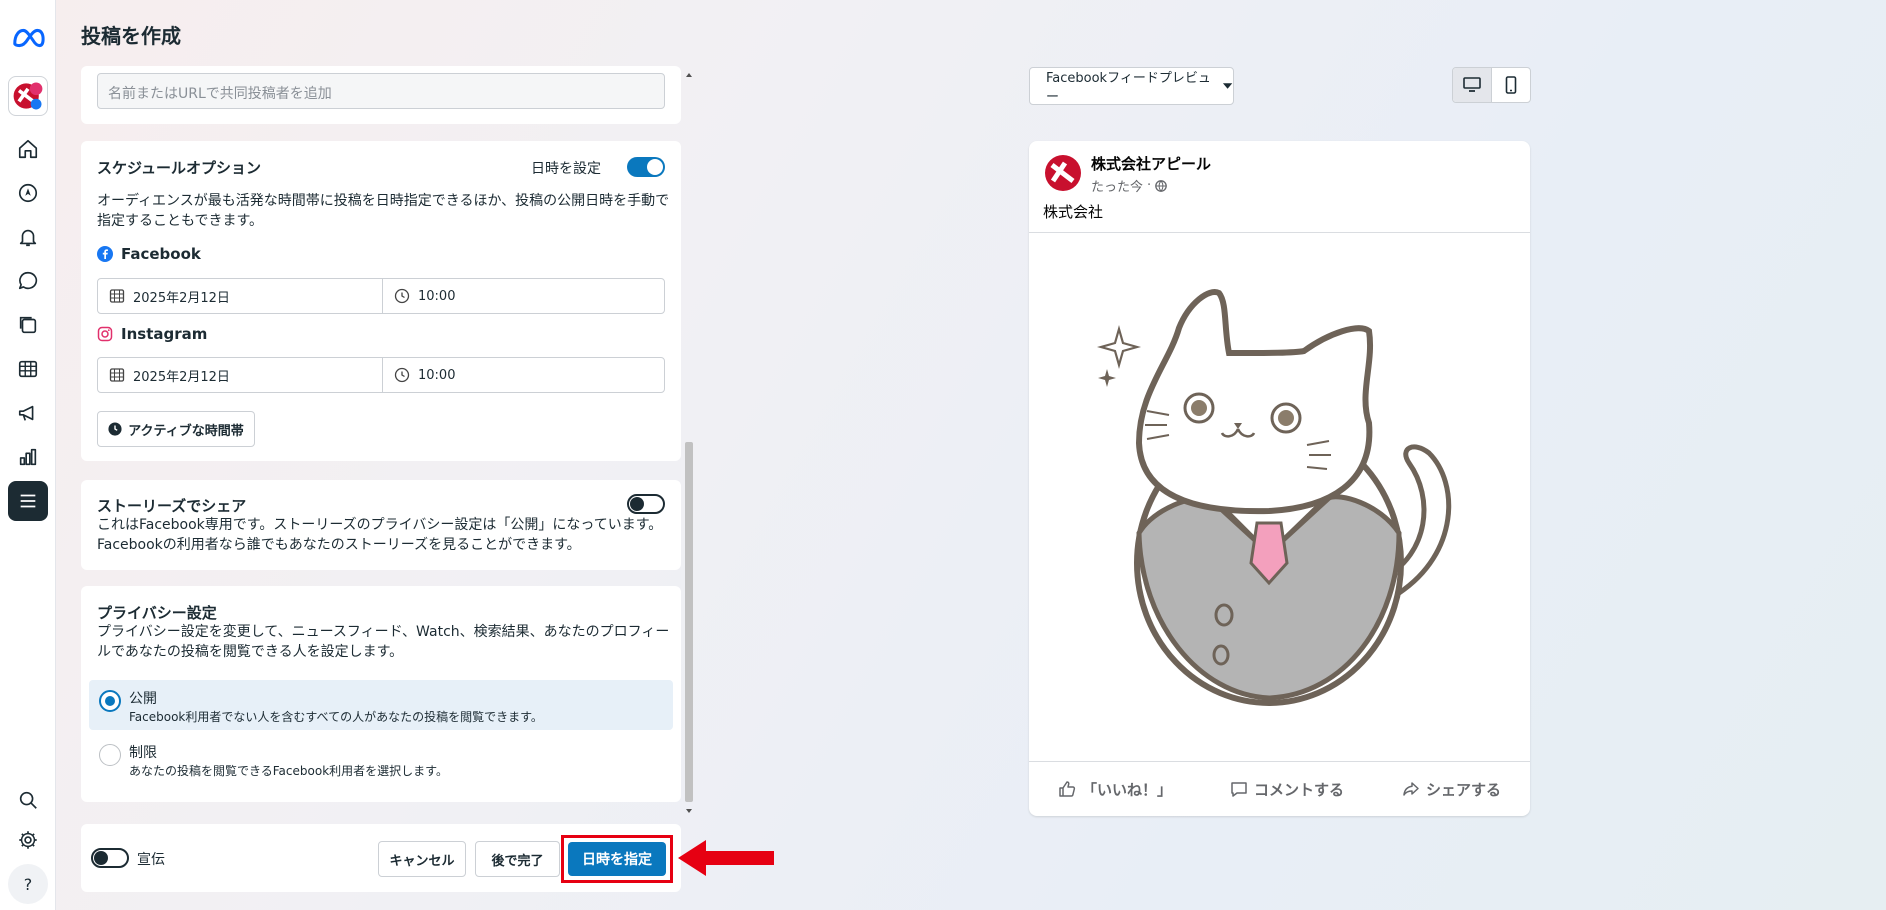 The image size is (1886, 910). What do you see at coordinates (172, 506) in the screenshot?
I see `stories-title: ストーリーズでシェア` at bounding box center [172, 506].